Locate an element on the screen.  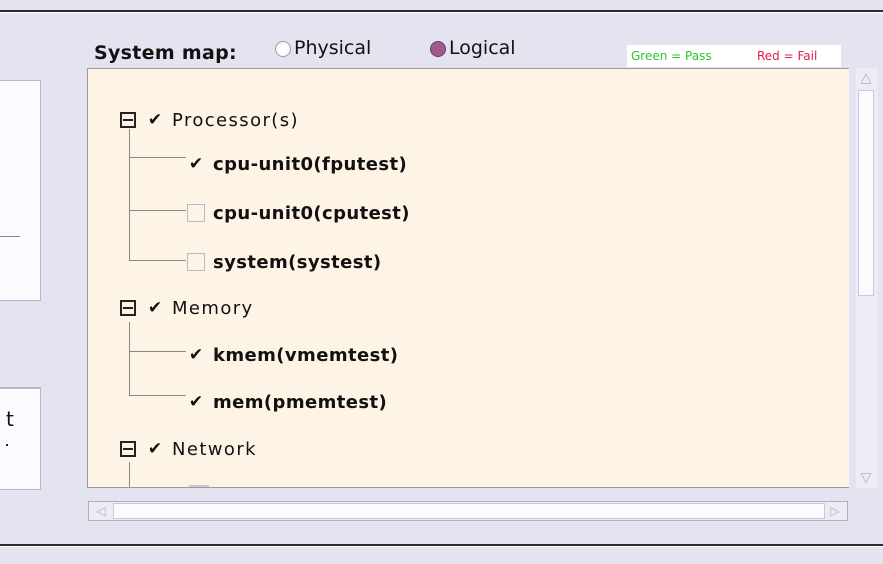
scroll-up-icon: △ is located at coordinates (866, 78).